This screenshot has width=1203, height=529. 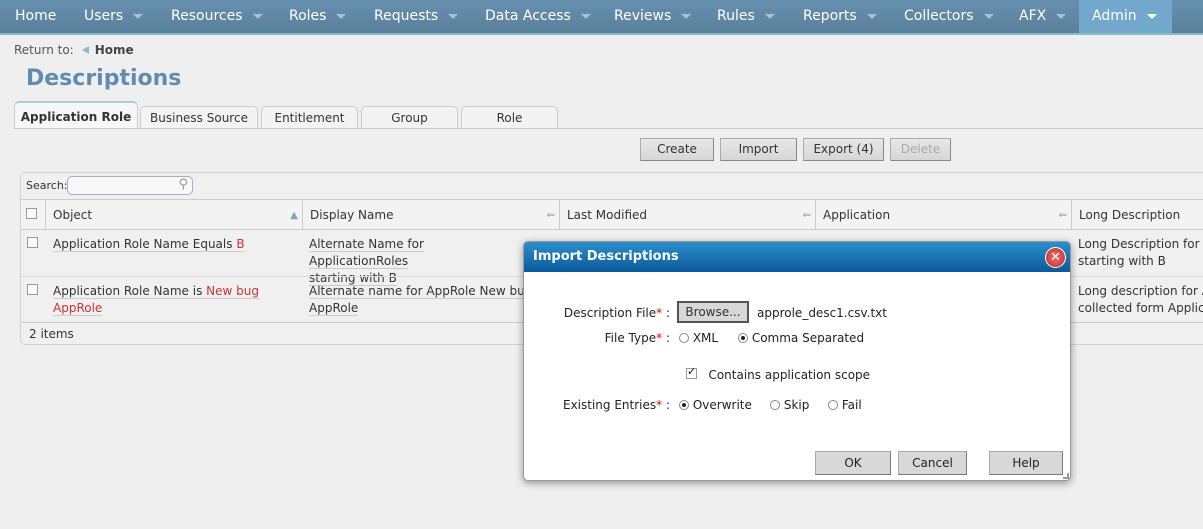 What do you see at coordinates (789, 375) in the screenshot?
I see `option-label: Contains application scope` at bounding box center [789, 375].